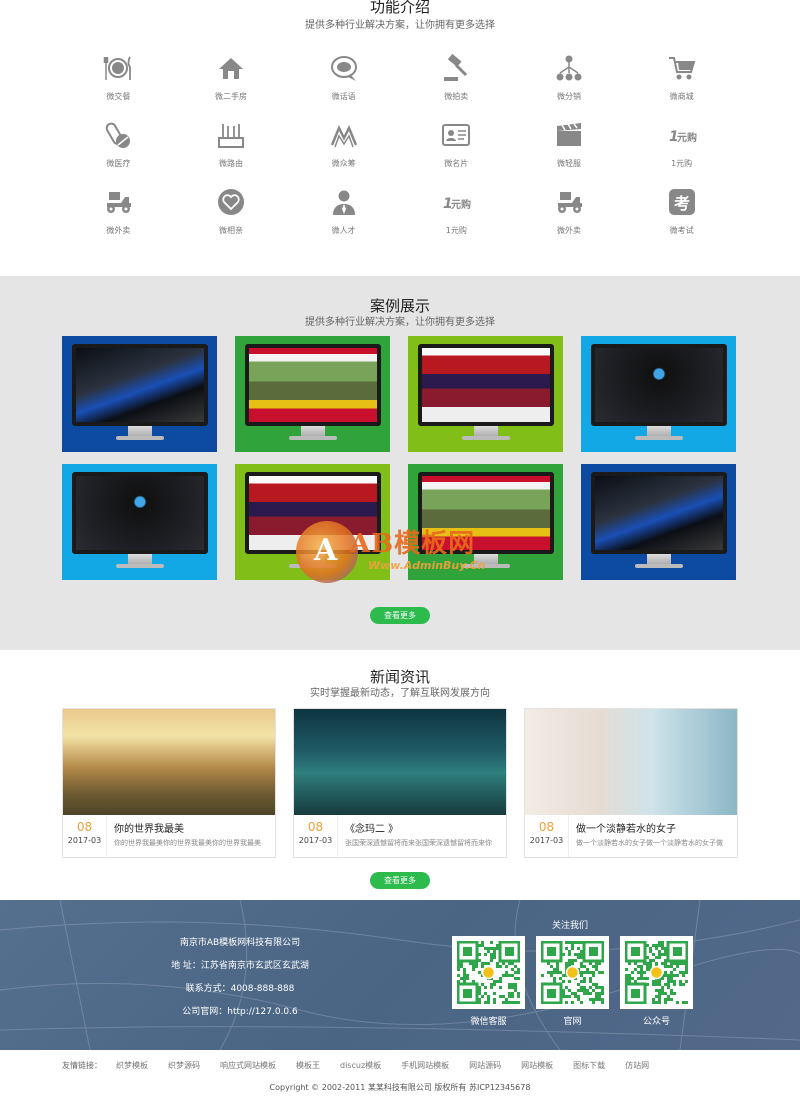 This screenshot has width=800, height=1107. What do you see at coordinates (568, 96) in the screenshot?
I see `feature-label: 微分销` at bounding box center [568, 96].